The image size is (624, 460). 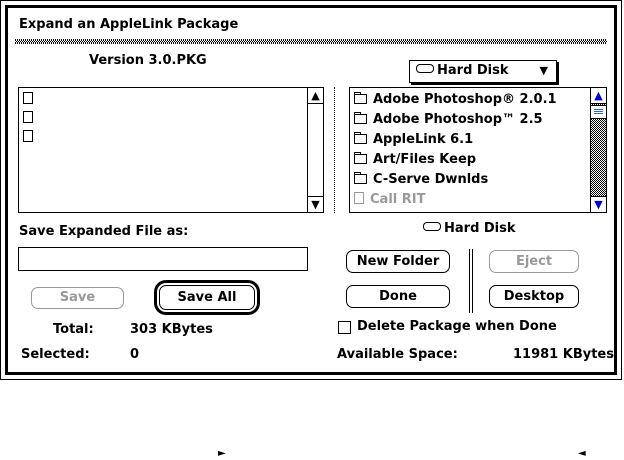 What do you see at coordinates (448, 120) in the screenshot?
I see `list-item: Adobe Photoshop™ 2.5` at bounding box center [448, 120].